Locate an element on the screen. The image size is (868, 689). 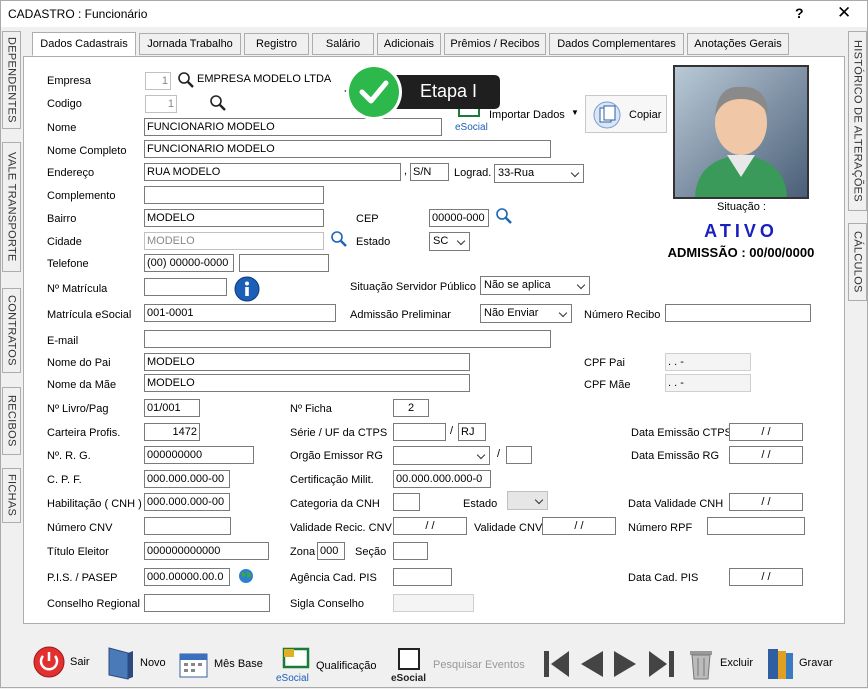
tab-adicionais: Adicionais is located at coordinates (409, 44).